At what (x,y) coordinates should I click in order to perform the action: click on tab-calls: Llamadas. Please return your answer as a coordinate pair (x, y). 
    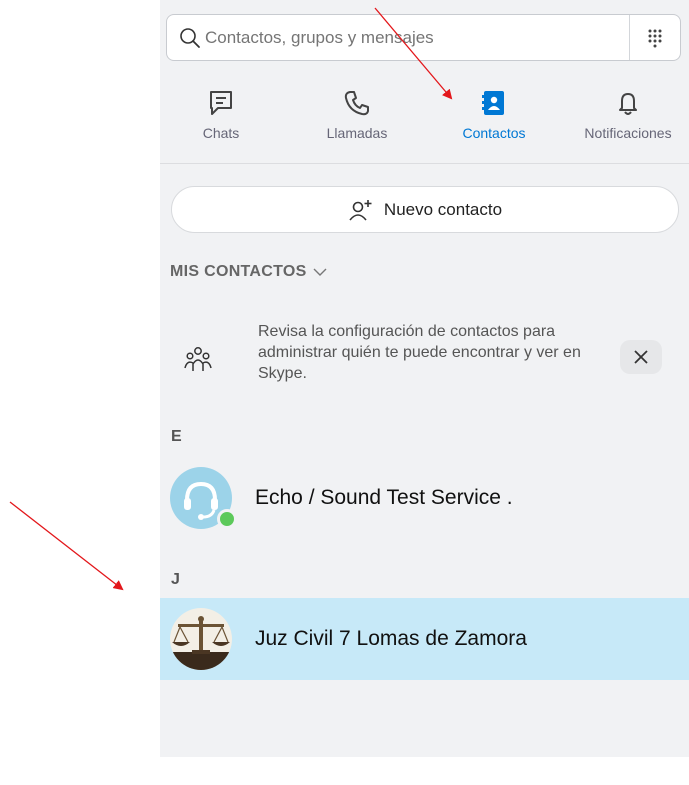
    Looking at the image, I should click on (357, 114).